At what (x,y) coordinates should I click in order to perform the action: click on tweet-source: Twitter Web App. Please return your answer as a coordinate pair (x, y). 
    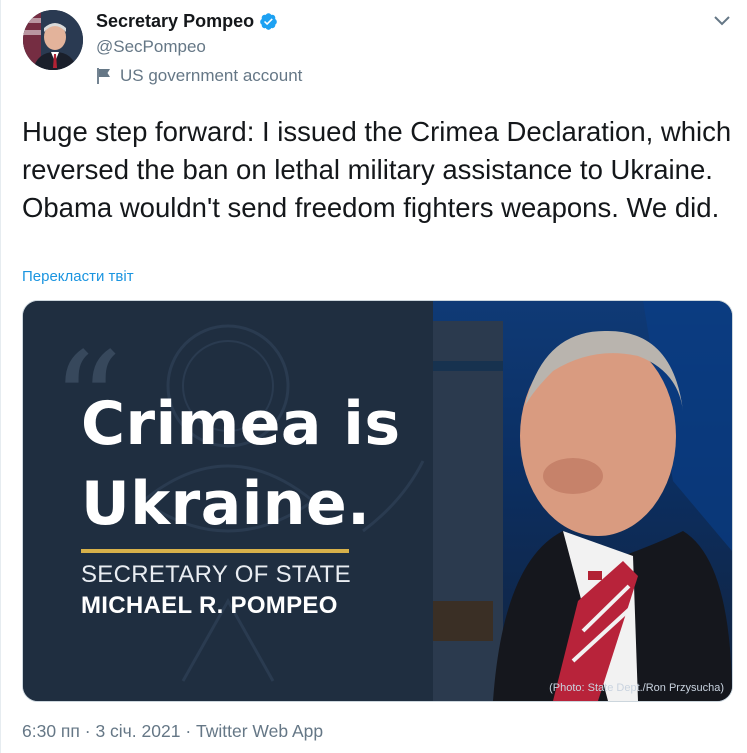
    Looking at the image, I should click on (259, 731).